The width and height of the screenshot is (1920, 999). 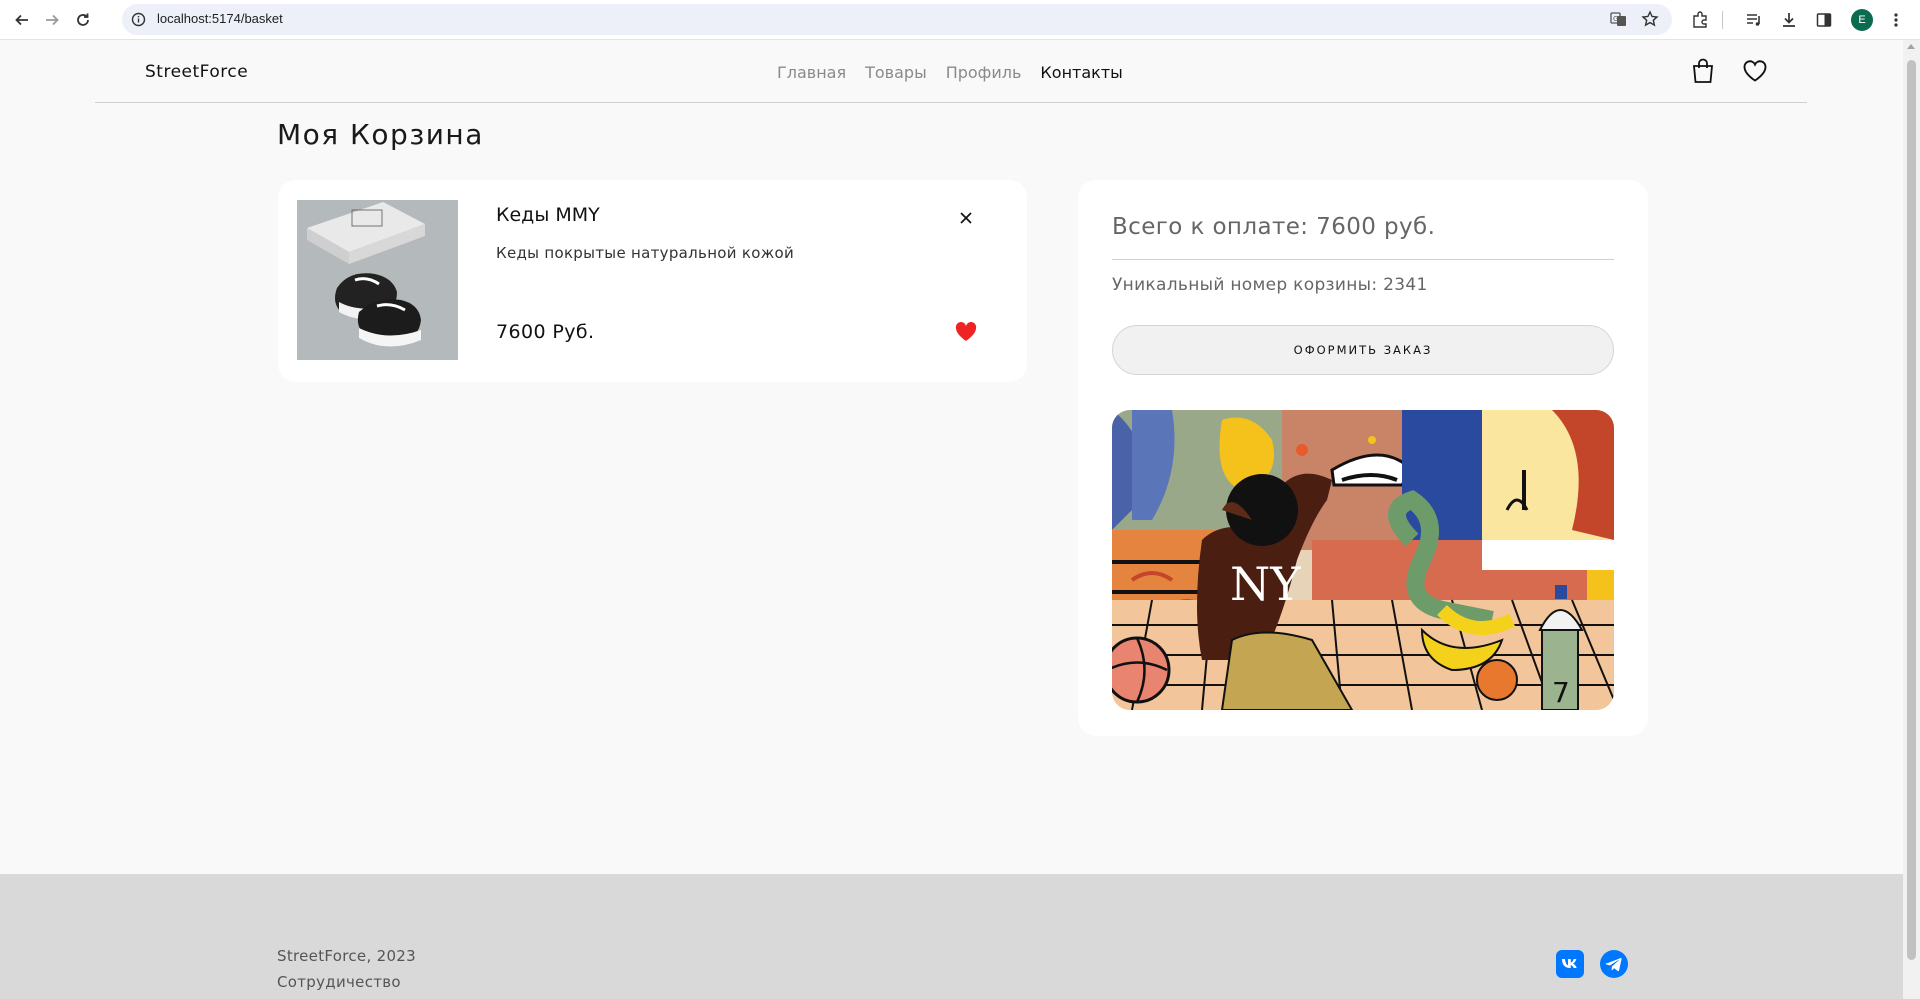 I want to click on spray-can-number: 7, so click(x=1561, y=692).